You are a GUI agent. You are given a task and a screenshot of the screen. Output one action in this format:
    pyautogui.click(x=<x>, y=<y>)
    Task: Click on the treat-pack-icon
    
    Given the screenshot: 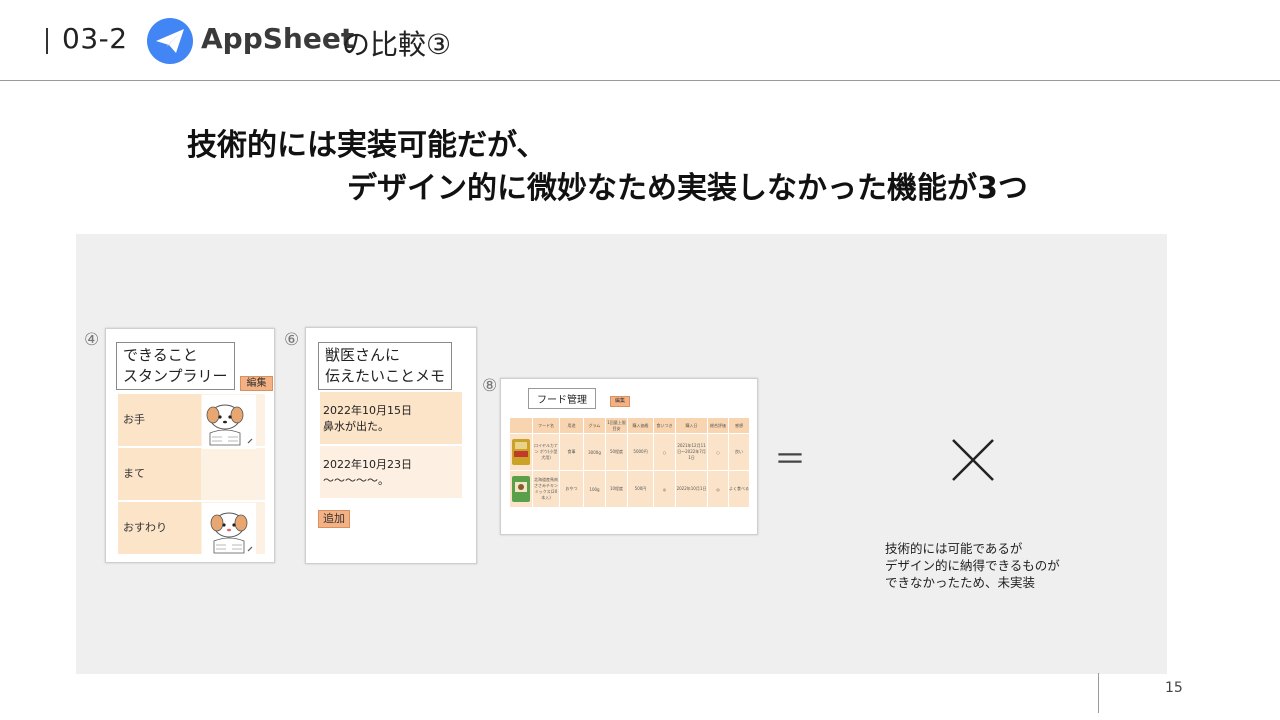 What is the action you would take?
    pyautogui.click(x=521, y=489)
    